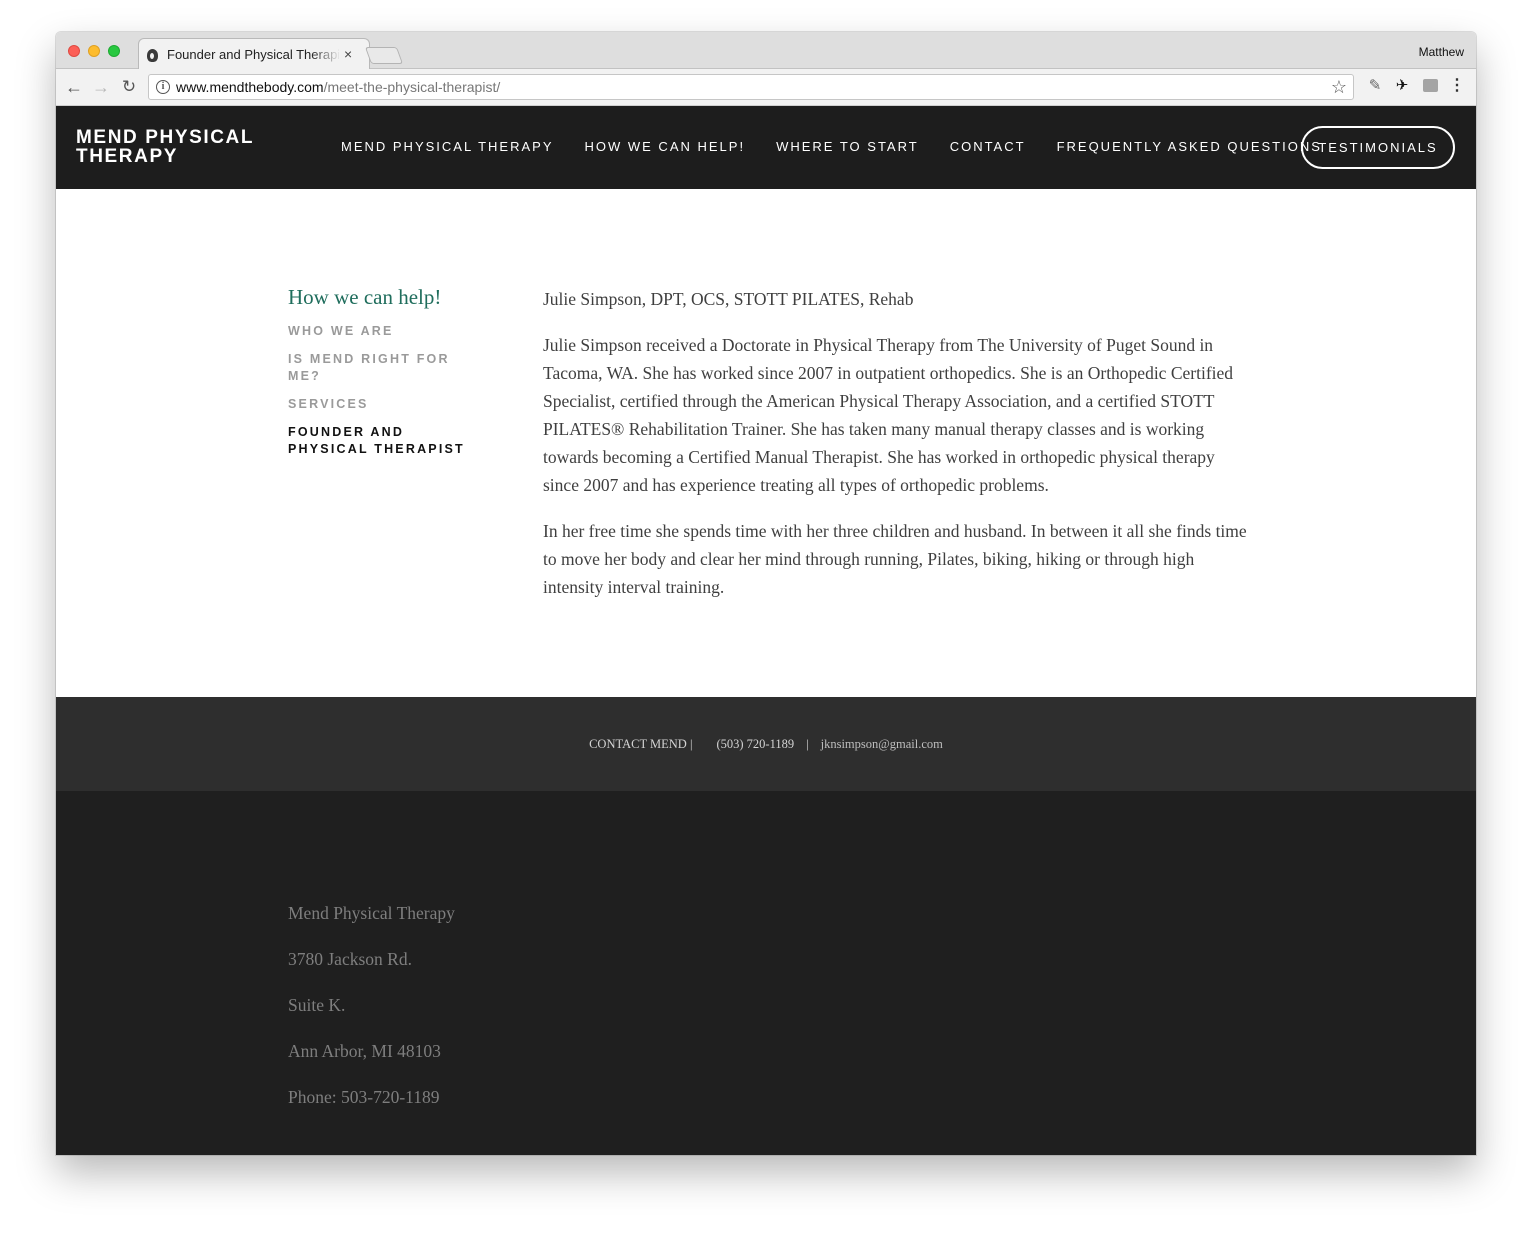  I want to click on star-icon: ☆, so click(1339, 87).